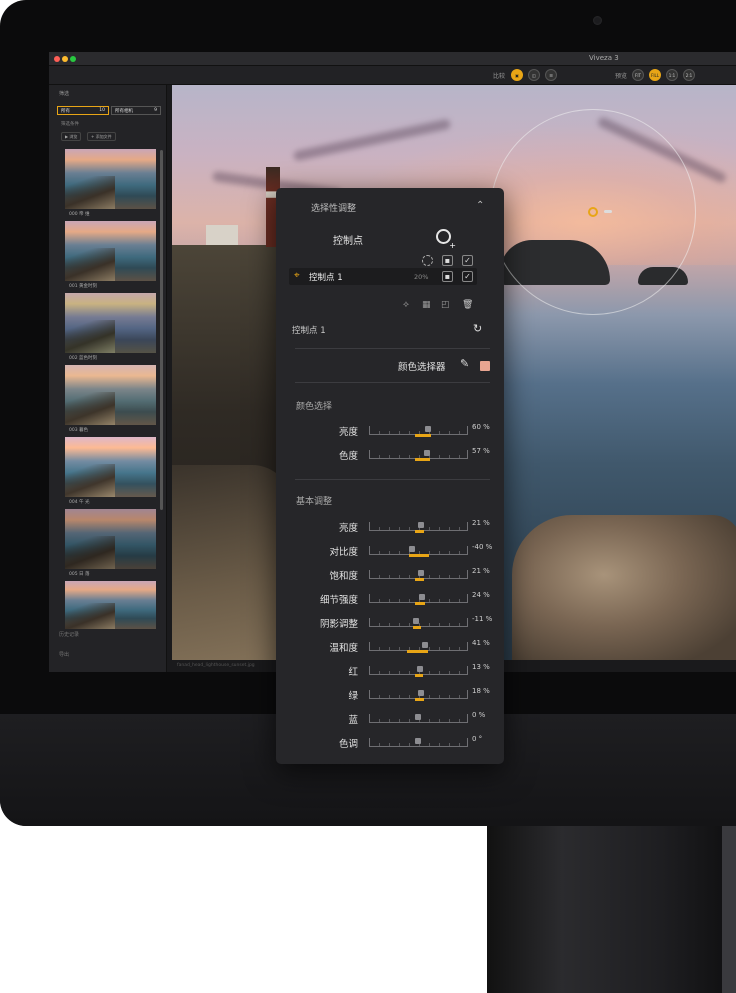  What do you see at coordinates (73, 59) in the screenshot?
I see `zoom-window-button` at bounding box center [73, 59].